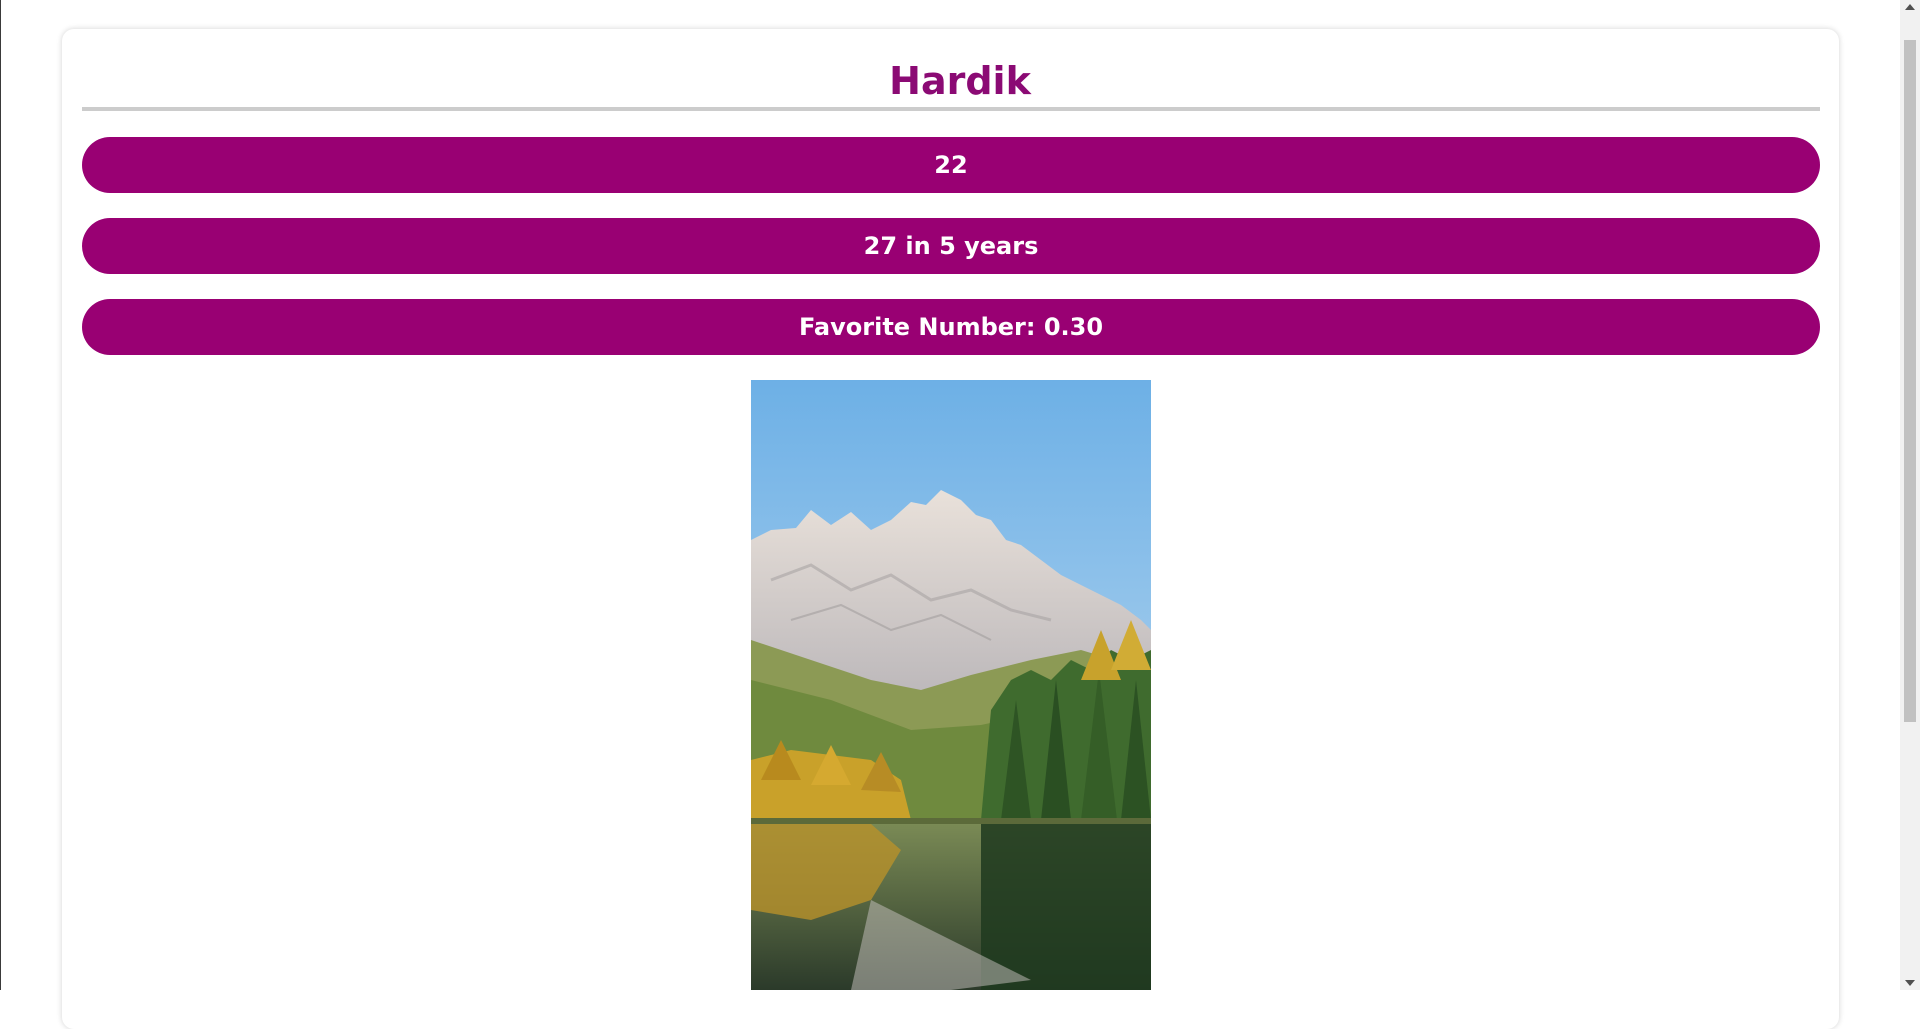 The height and width of the screenshot is (1029, 1920). I want to click on page-scrollbar, so click(1910, 495).